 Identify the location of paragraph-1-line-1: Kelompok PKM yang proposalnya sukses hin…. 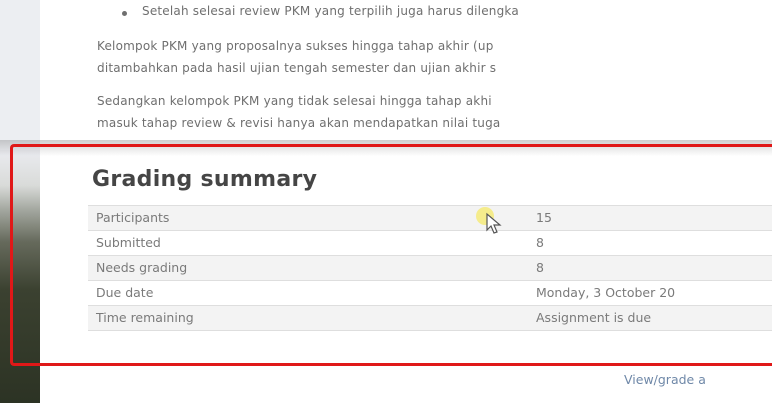
(295, 46).